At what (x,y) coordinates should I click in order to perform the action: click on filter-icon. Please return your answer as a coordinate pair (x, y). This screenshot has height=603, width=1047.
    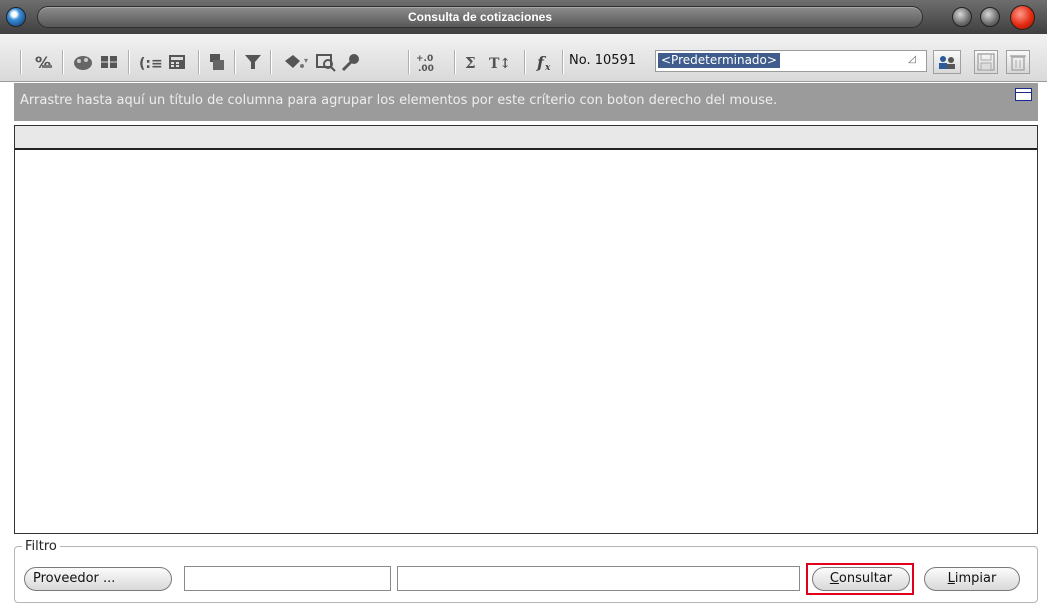
    Looking at the image, I should click on (253, 62).